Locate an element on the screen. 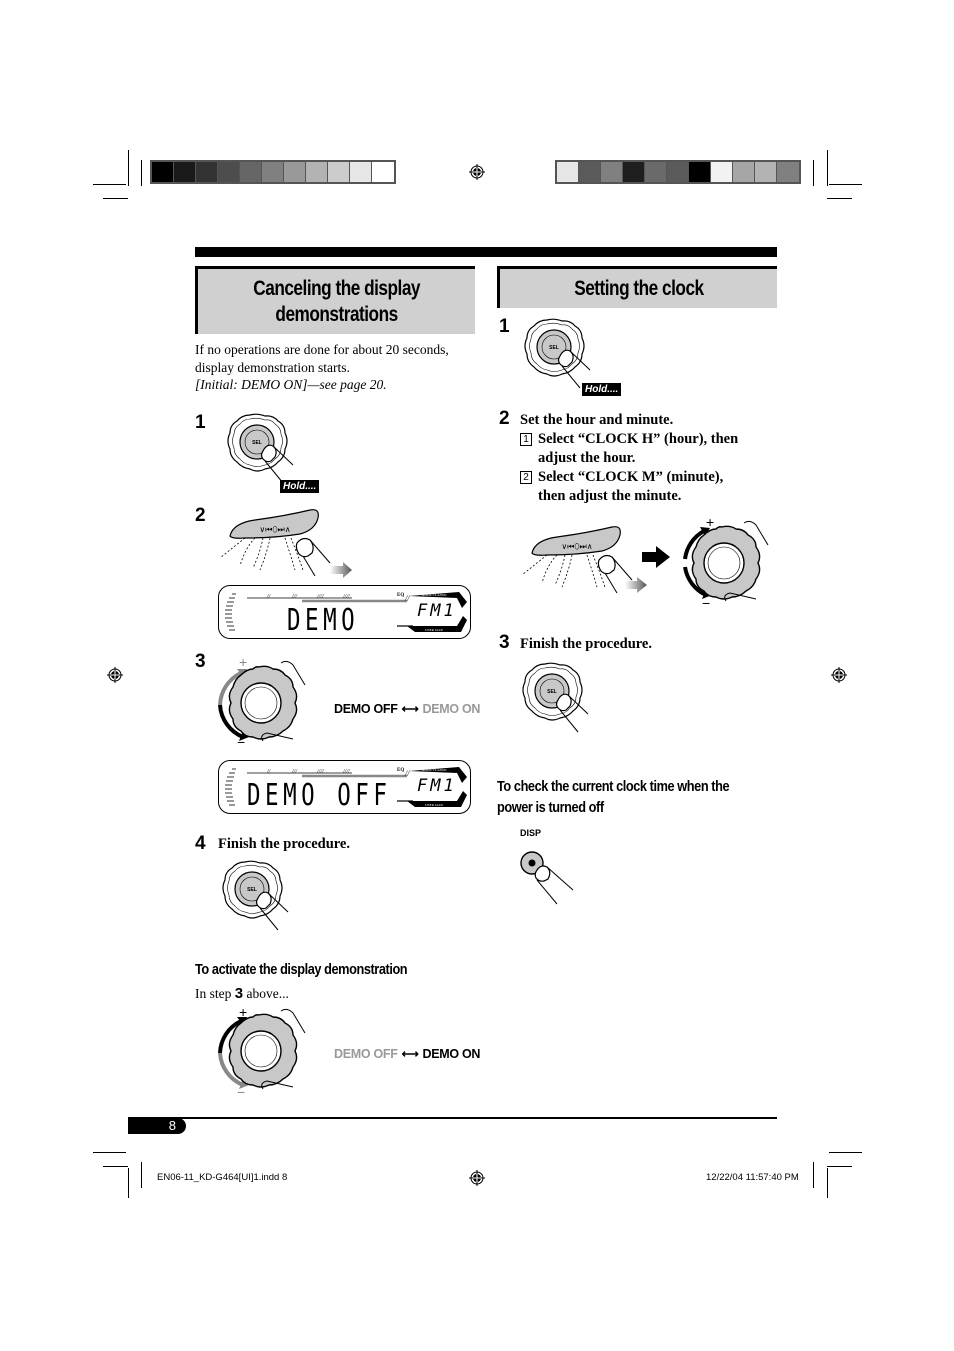 Image resolution: width=954 pixels, height=1351 pixels. substep-line: then adjust the minute. is located at coordinates (610, 496).